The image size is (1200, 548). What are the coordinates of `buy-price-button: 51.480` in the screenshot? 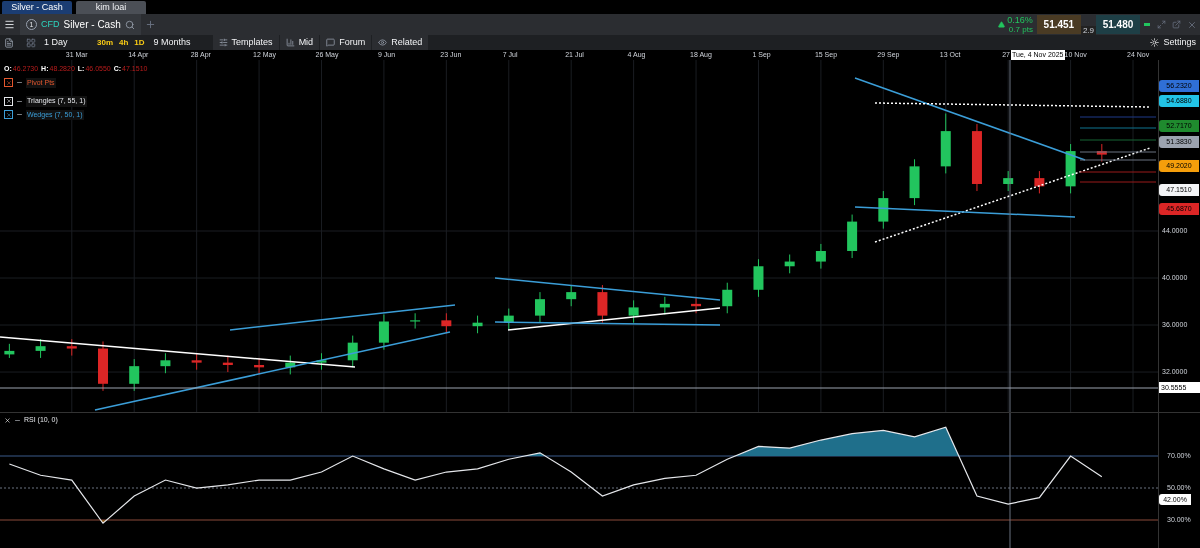 It's located at (1118, 24).